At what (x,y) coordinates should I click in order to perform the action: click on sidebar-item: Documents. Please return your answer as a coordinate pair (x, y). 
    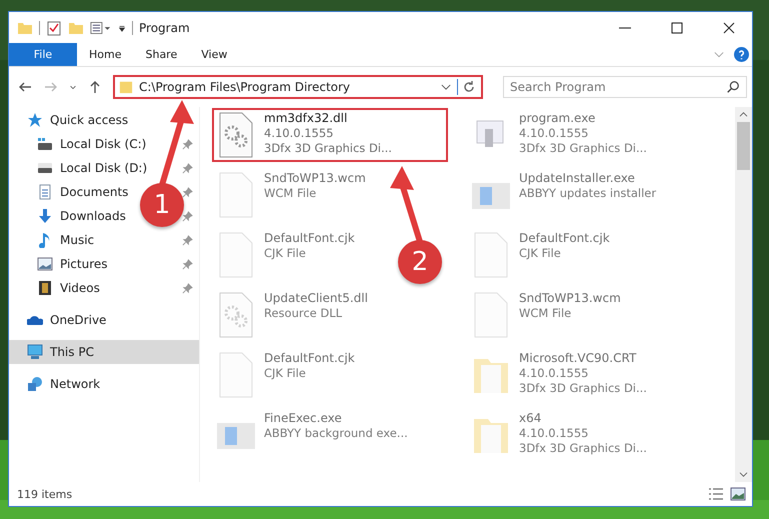
    Looking at the image, I should click on (70, 192).